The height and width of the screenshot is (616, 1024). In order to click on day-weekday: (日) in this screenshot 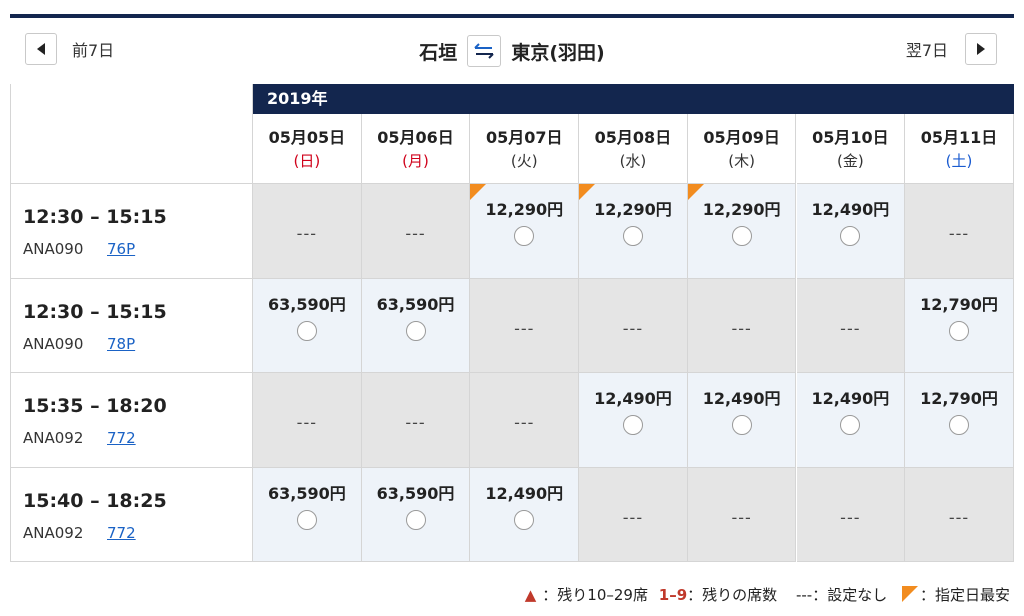, I will do `click(307, 161)`.